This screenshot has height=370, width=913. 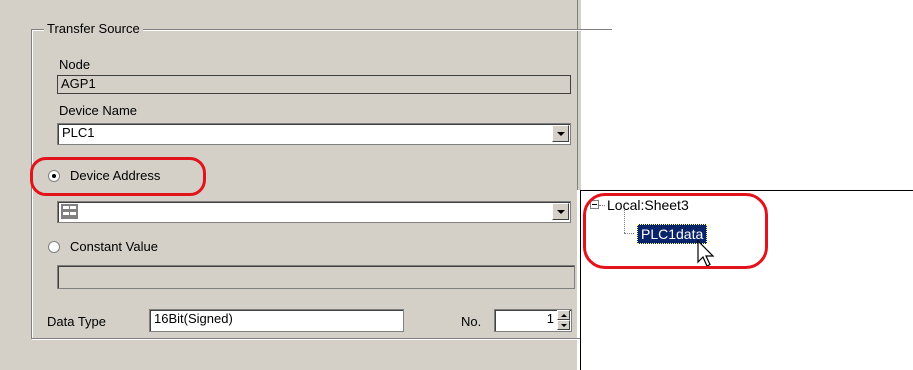 I want to click on node-field: AGP1, so click(x=314, y=84).